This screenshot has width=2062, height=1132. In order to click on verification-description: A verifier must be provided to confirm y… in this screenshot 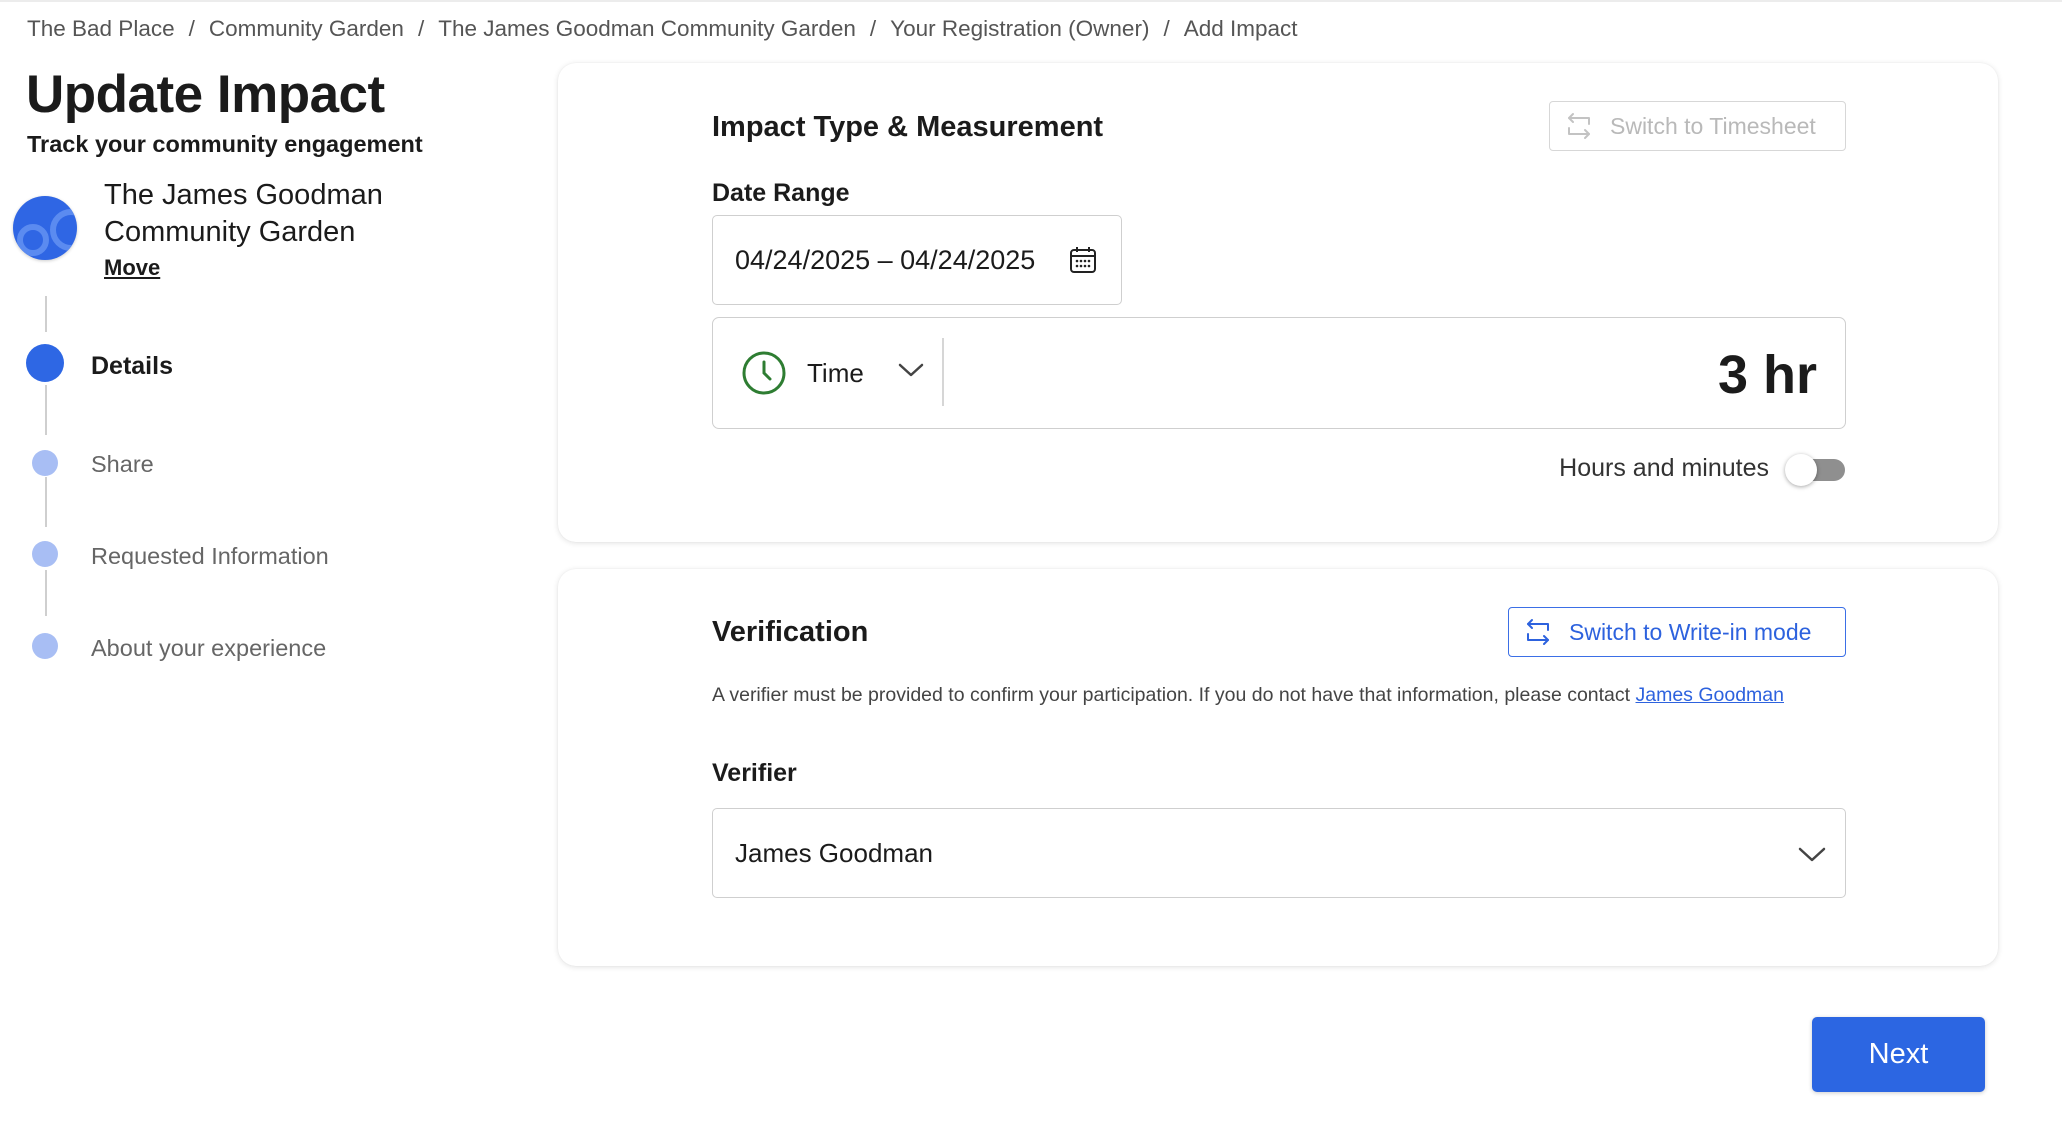, I will do `click(1282, 695)`.